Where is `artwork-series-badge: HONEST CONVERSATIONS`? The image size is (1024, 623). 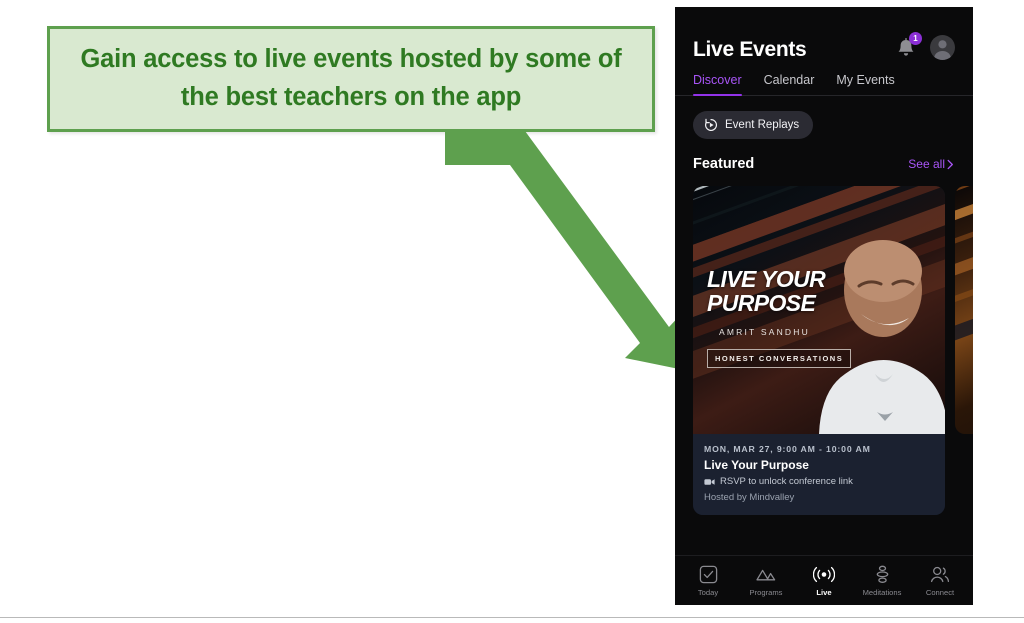 artwork-series-badge: HONEST CONVERSATIONS is located at coordinates (779, 358).